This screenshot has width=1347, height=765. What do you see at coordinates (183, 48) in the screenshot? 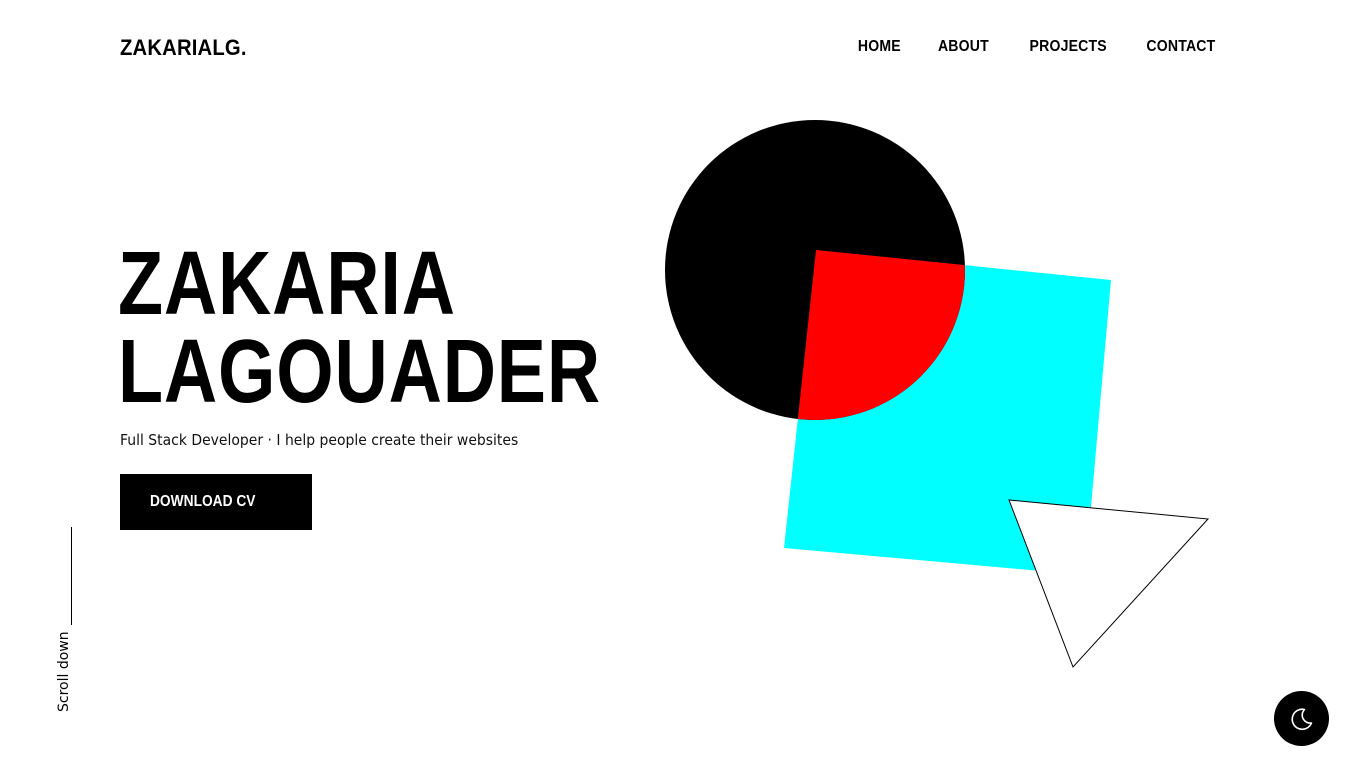
I see `site-logo: ZAKARIALG.` at bounding box center [183, 48].